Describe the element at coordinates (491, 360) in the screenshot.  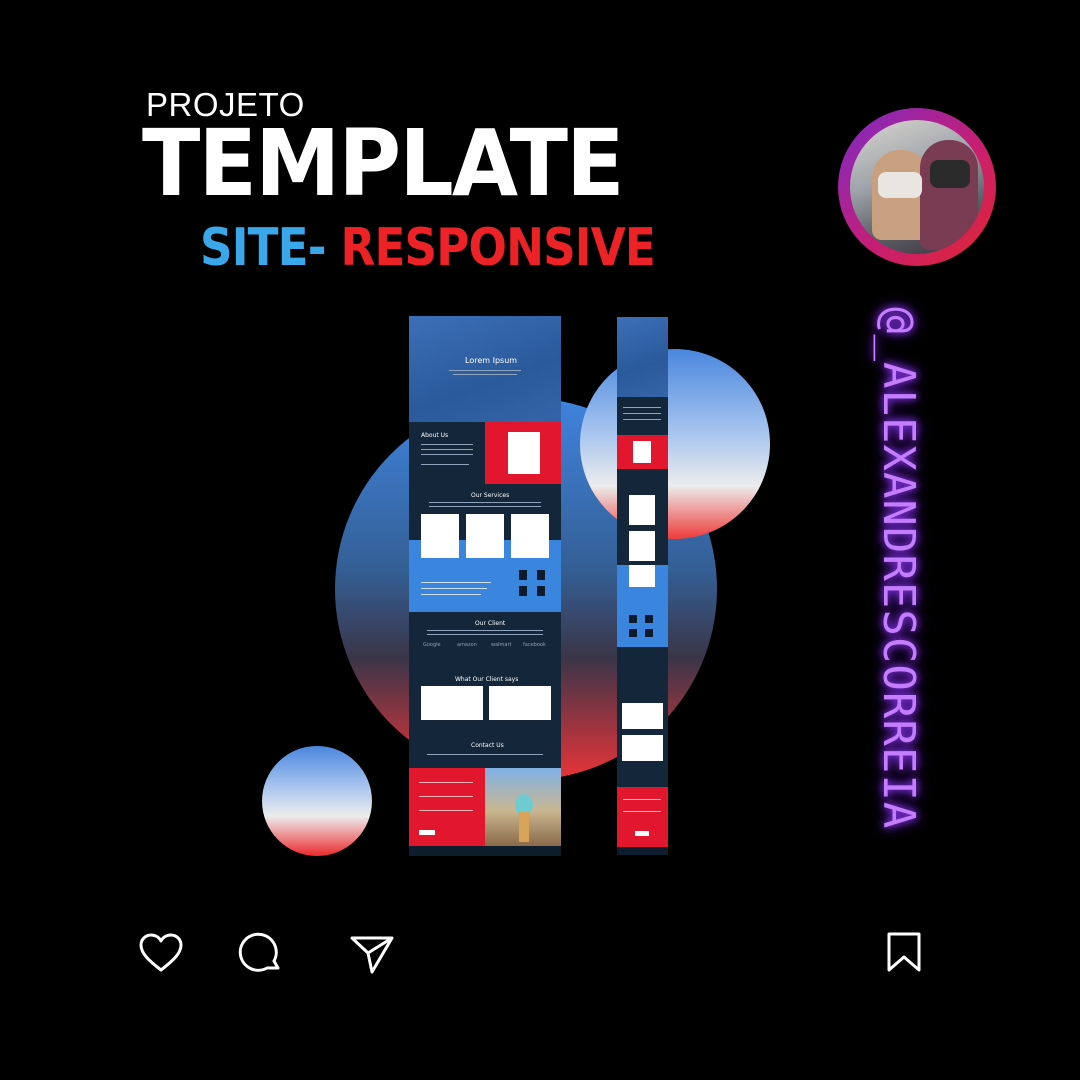
I see `mockup-hero-title: Lorem Ipsum` at that location.